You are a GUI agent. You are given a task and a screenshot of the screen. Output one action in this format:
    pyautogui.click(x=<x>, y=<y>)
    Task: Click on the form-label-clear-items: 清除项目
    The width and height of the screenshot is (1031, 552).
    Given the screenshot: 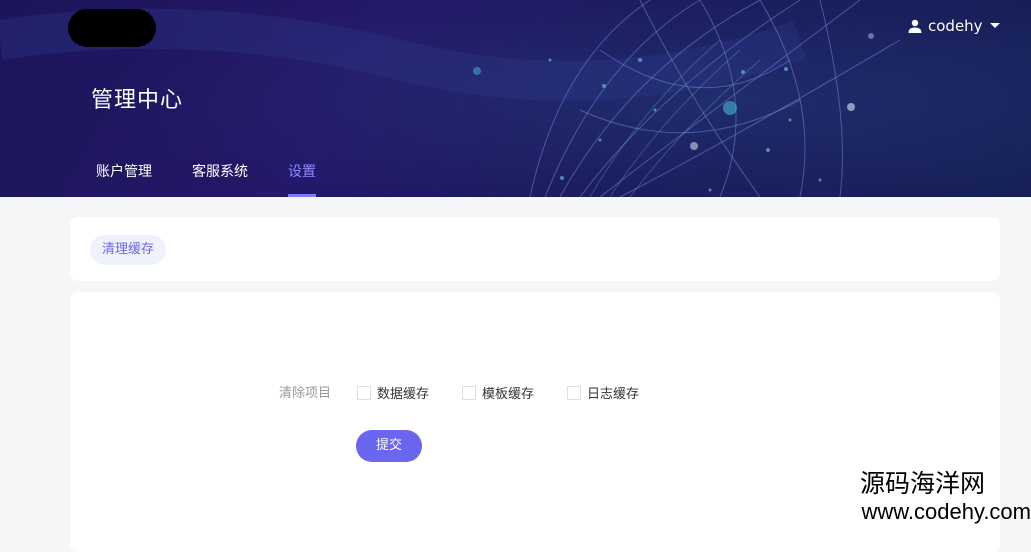 What is the action you would take?
    pyautogui.click(x=305, y=393)
    